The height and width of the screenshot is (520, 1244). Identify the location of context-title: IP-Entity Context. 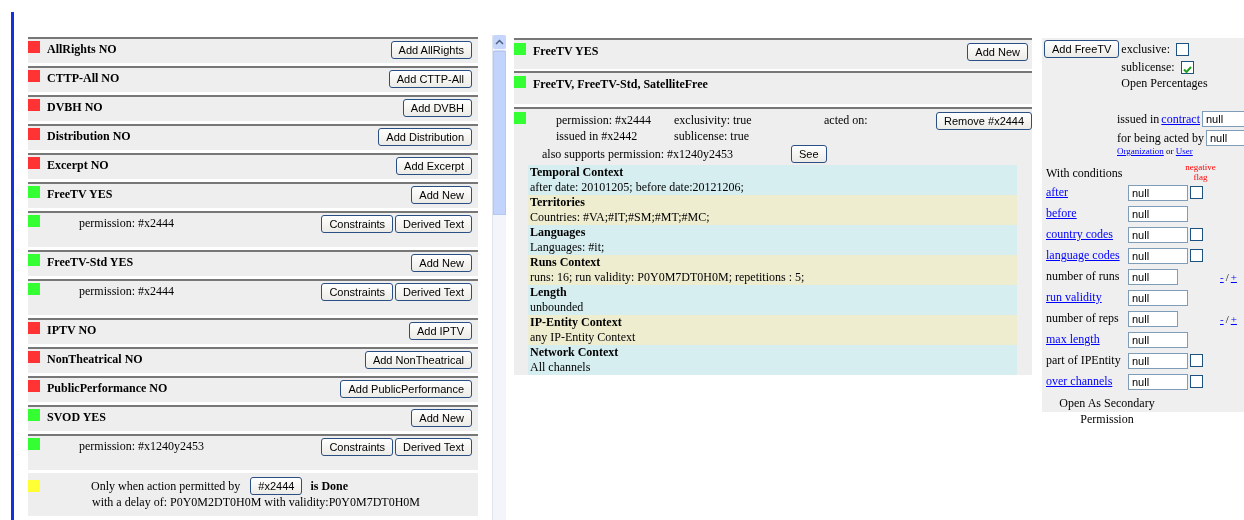
(576, 322).